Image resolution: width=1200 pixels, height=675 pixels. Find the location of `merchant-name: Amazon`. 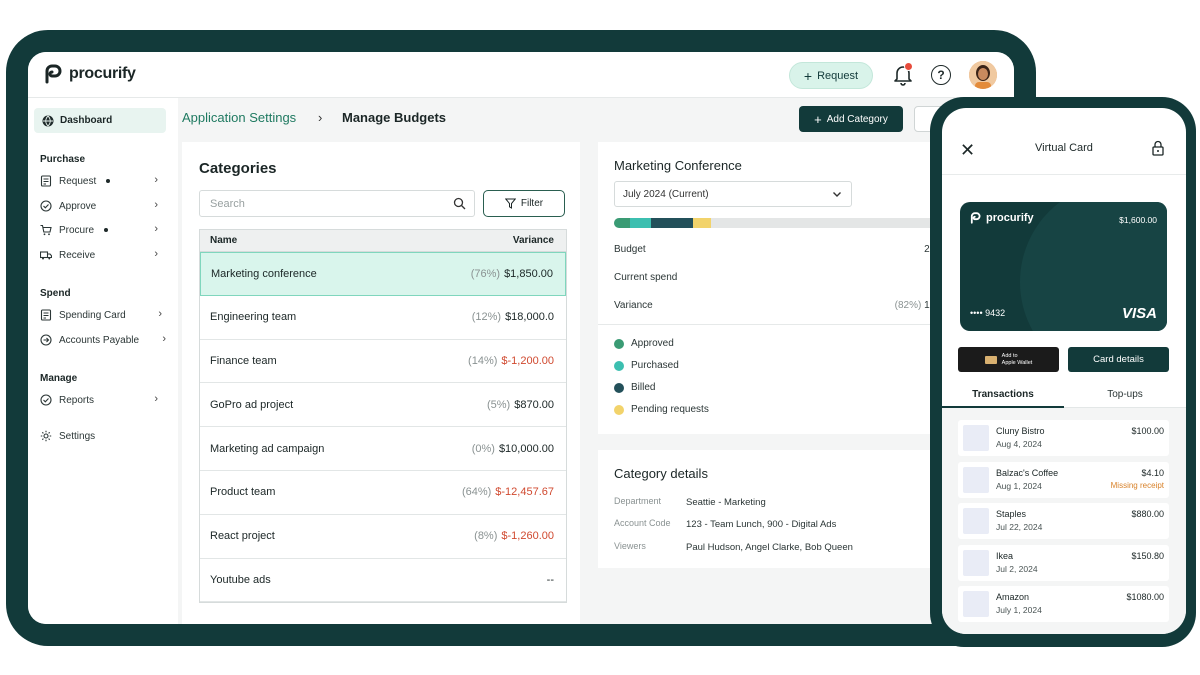

merchant-name: Amazon is located at coordinates (1013, 597).